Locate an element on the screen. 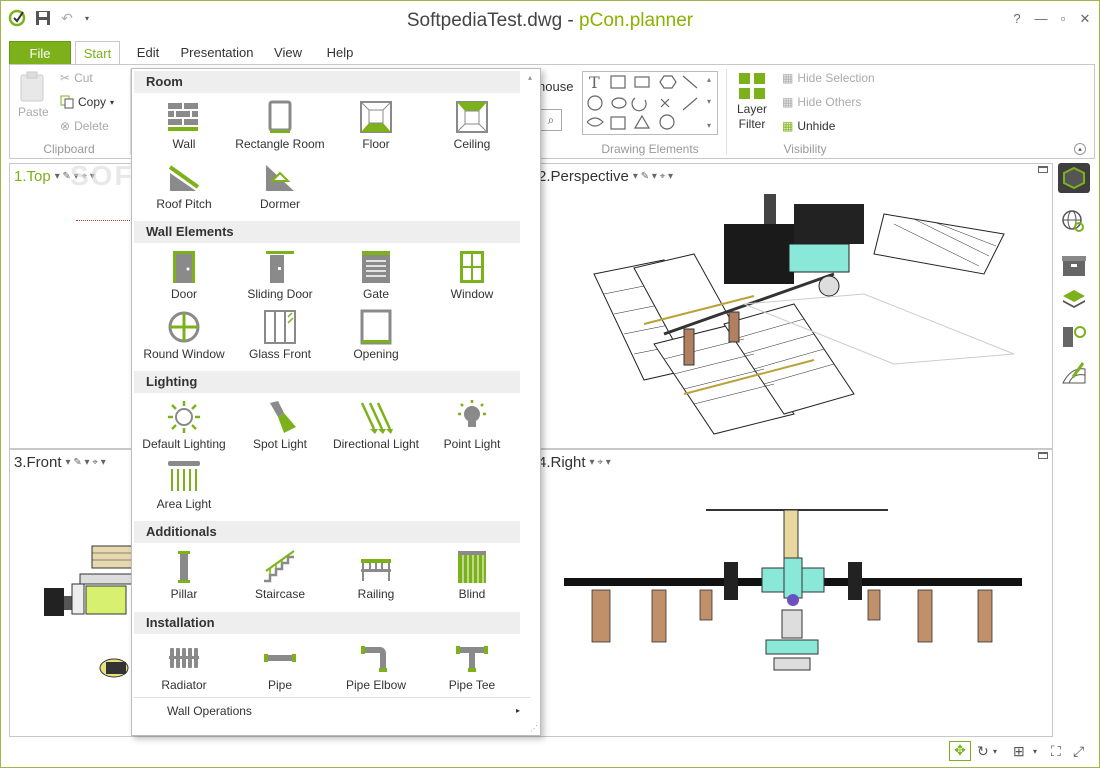 The height and width of the screenshot is (768, 1100). right-sidebar is located at coordinates (1074, 278).